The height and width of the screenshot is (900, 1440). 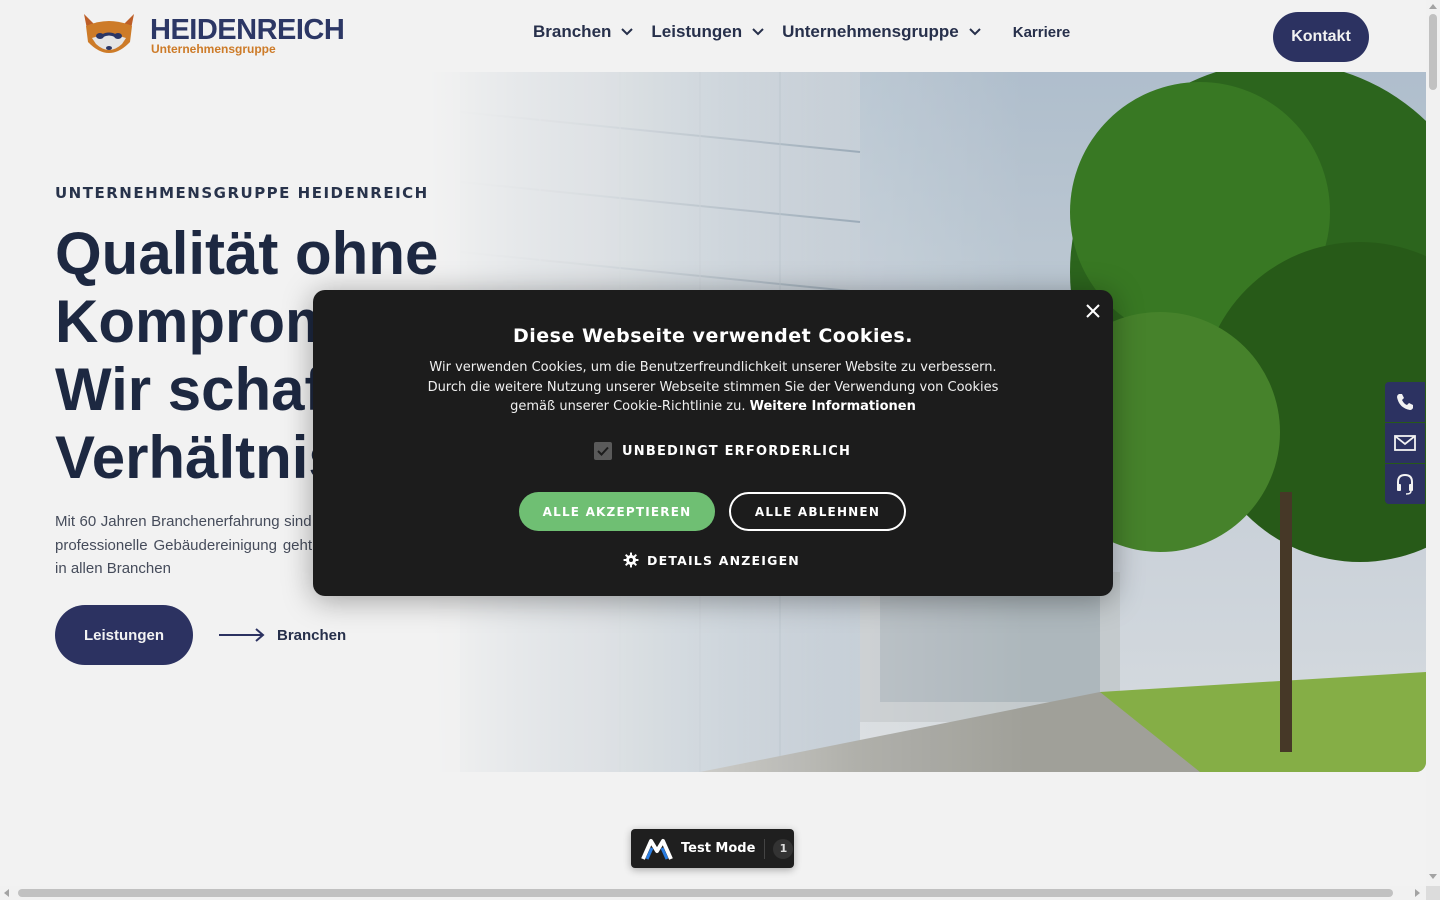 I want to click on checkmark-icon, so click(x=603, y=451).